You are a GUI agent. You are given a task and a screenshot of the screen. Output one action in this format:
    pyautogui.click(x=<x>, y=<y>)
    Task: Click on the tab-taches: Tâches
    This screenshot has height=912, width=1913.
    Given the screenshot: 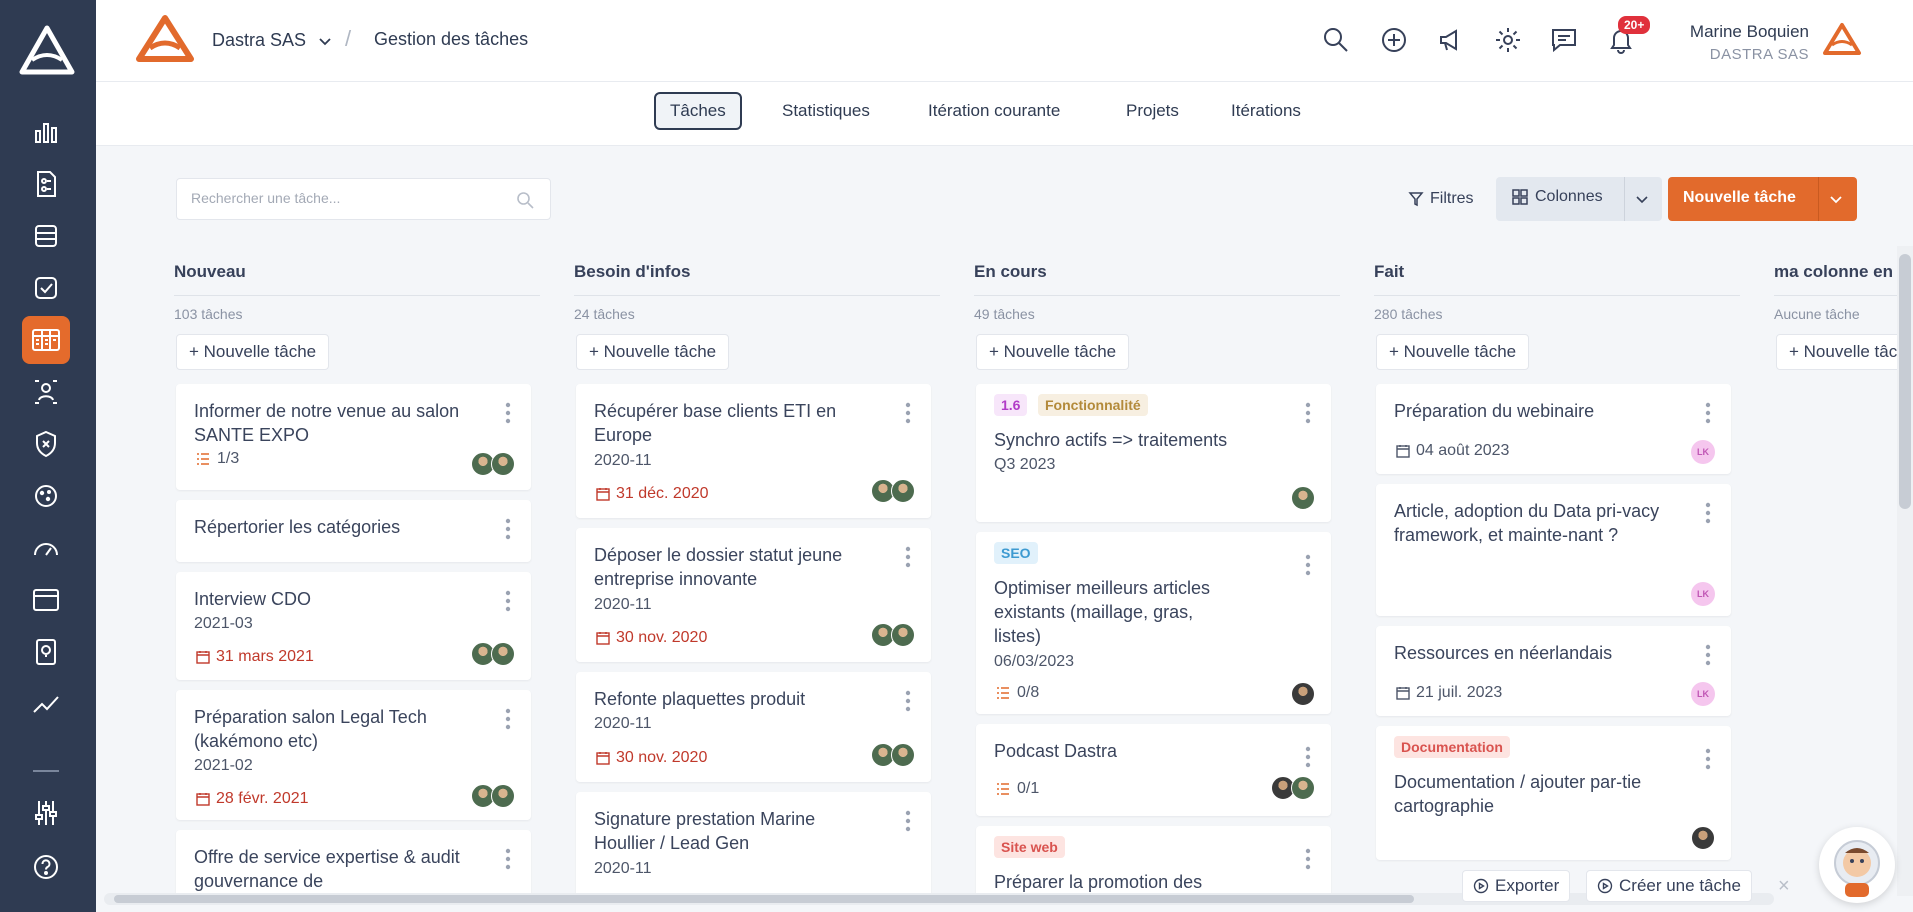 What is the action you would take?
    pyautogui.click(x=698, y=111)
    